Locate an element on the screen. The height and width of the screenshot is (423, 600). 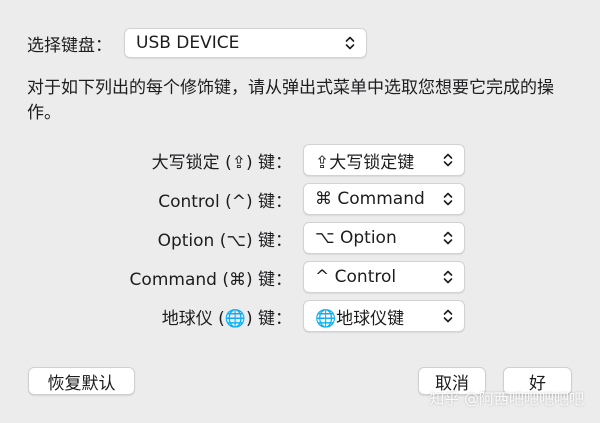
modifier-label: 大写锁定 (⇪) 键： is located at coordinates (221, 162).